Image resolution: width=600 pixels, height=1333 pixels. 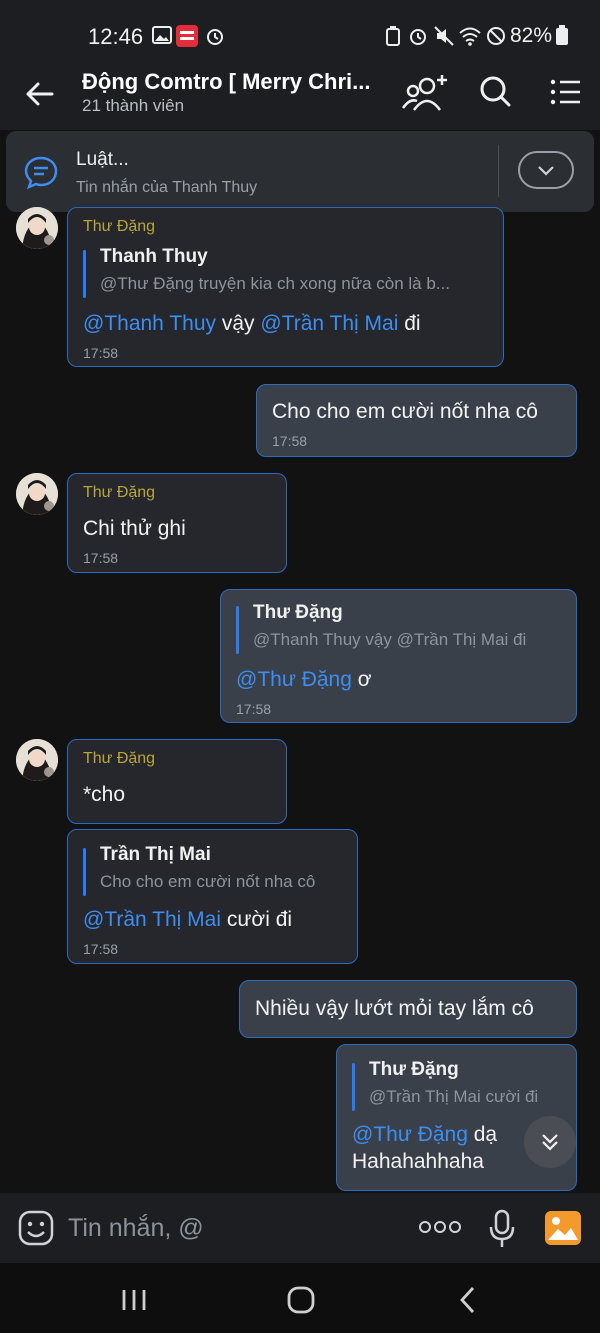 What do you see at coordinates (215, 871) in the screenshot?
I see `quoted-message: Trần Thị Mai Cho cho em cười nốt nha cô` at bounding box center [215, 871].